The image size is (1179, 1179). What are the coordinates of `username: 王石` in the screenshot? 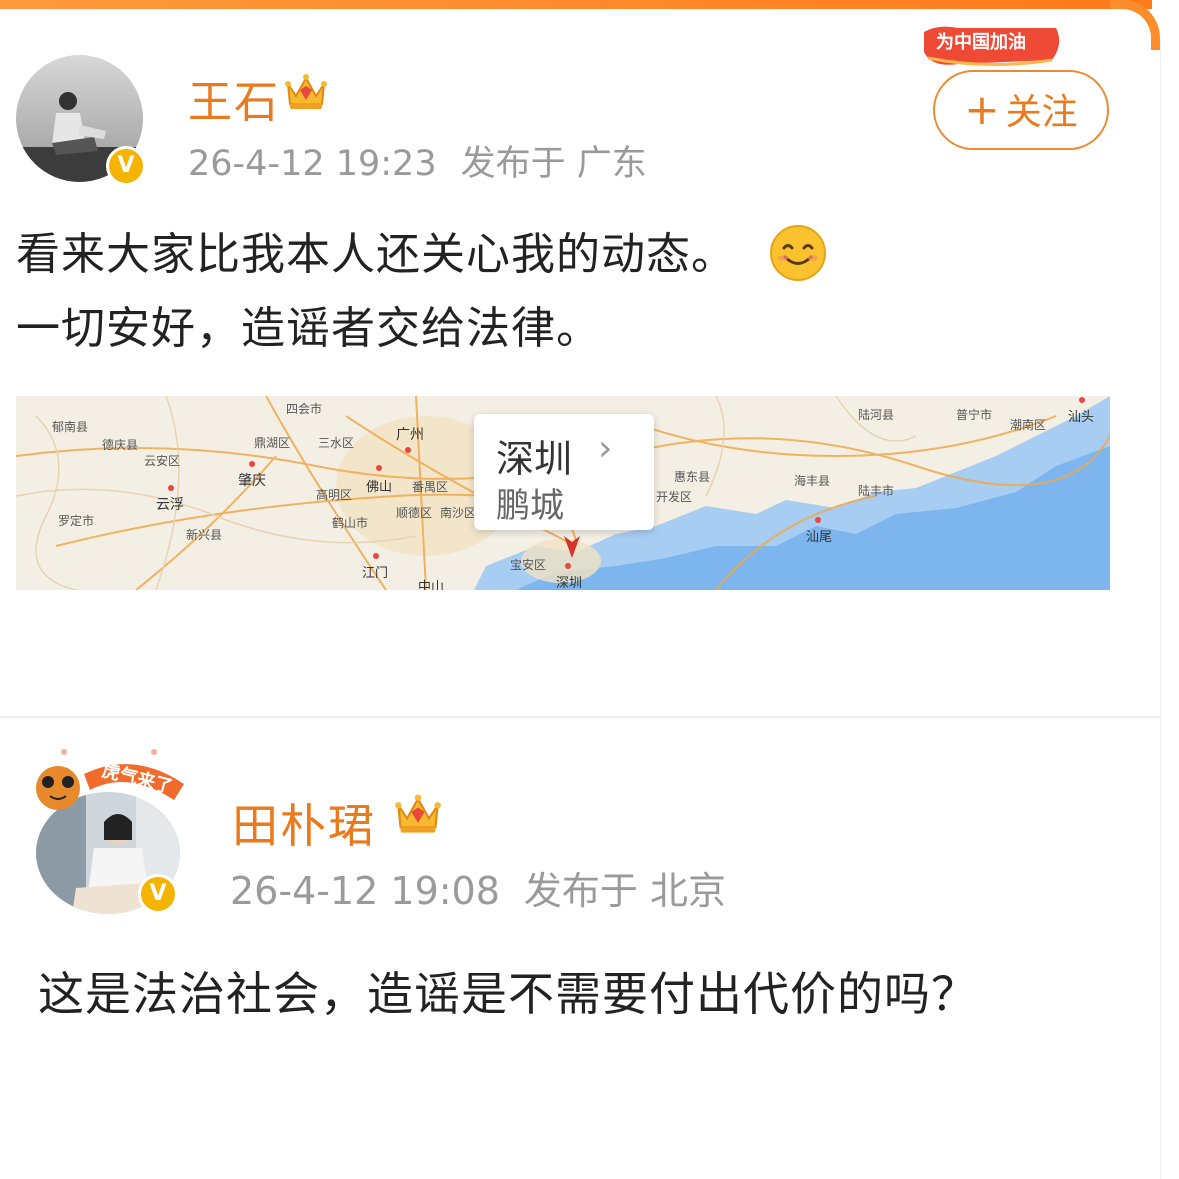 It's located at (234, 98).